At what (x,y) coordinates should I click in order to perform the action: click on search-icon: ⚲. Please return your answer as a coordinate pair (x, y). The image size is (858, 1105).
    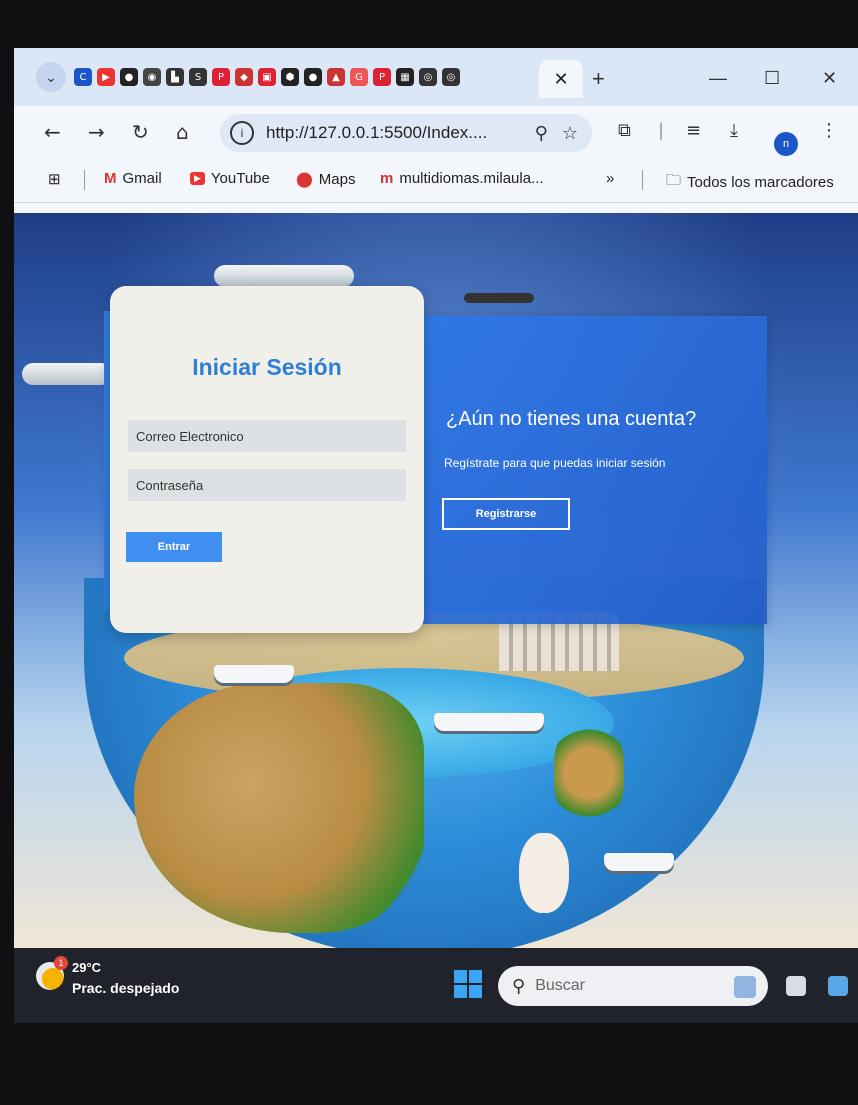
    Looking at the image, I should click on (519, 986).